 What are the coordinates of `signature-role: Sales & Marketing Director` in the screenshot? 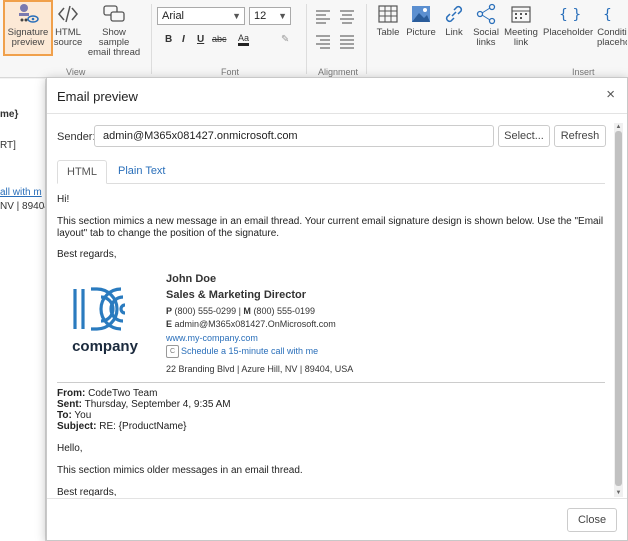 It's located at (236, 295).